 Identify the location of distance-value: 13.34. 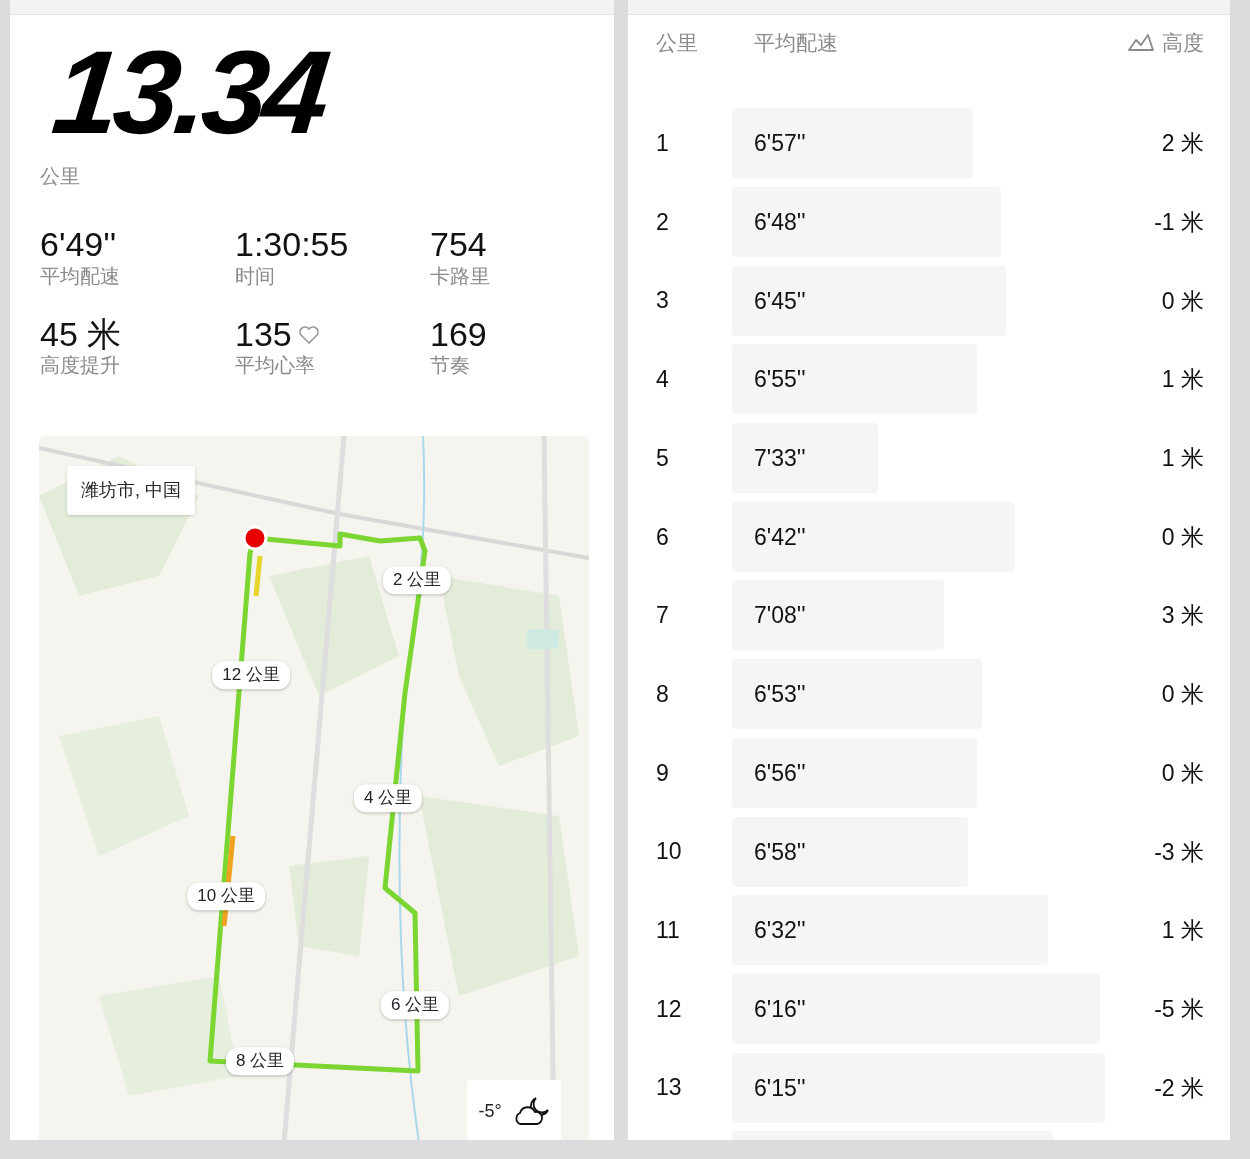
(189, 92).